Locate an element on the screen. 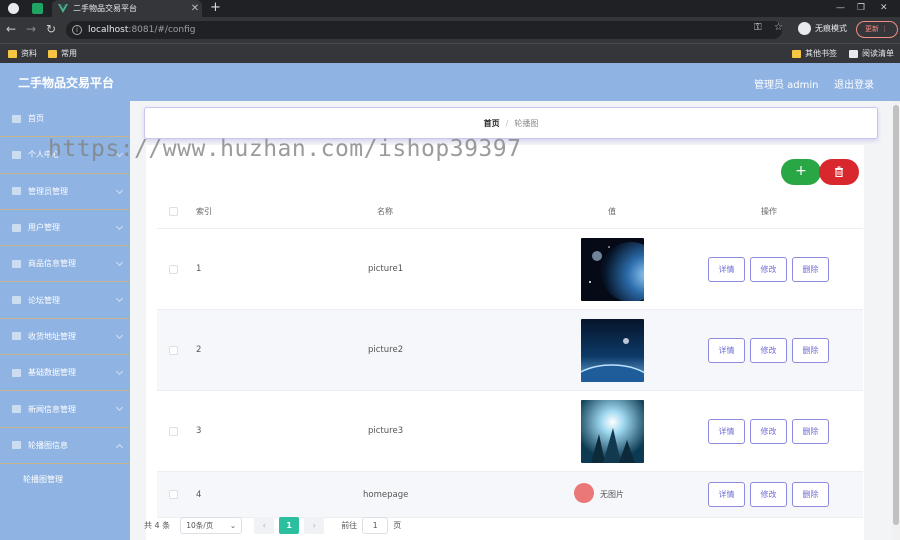 Image resolution: width=900 pixels, height=540 pixels. table-row: 1 picture1 详情 修改 删除 is located at coordinates (510, 269).